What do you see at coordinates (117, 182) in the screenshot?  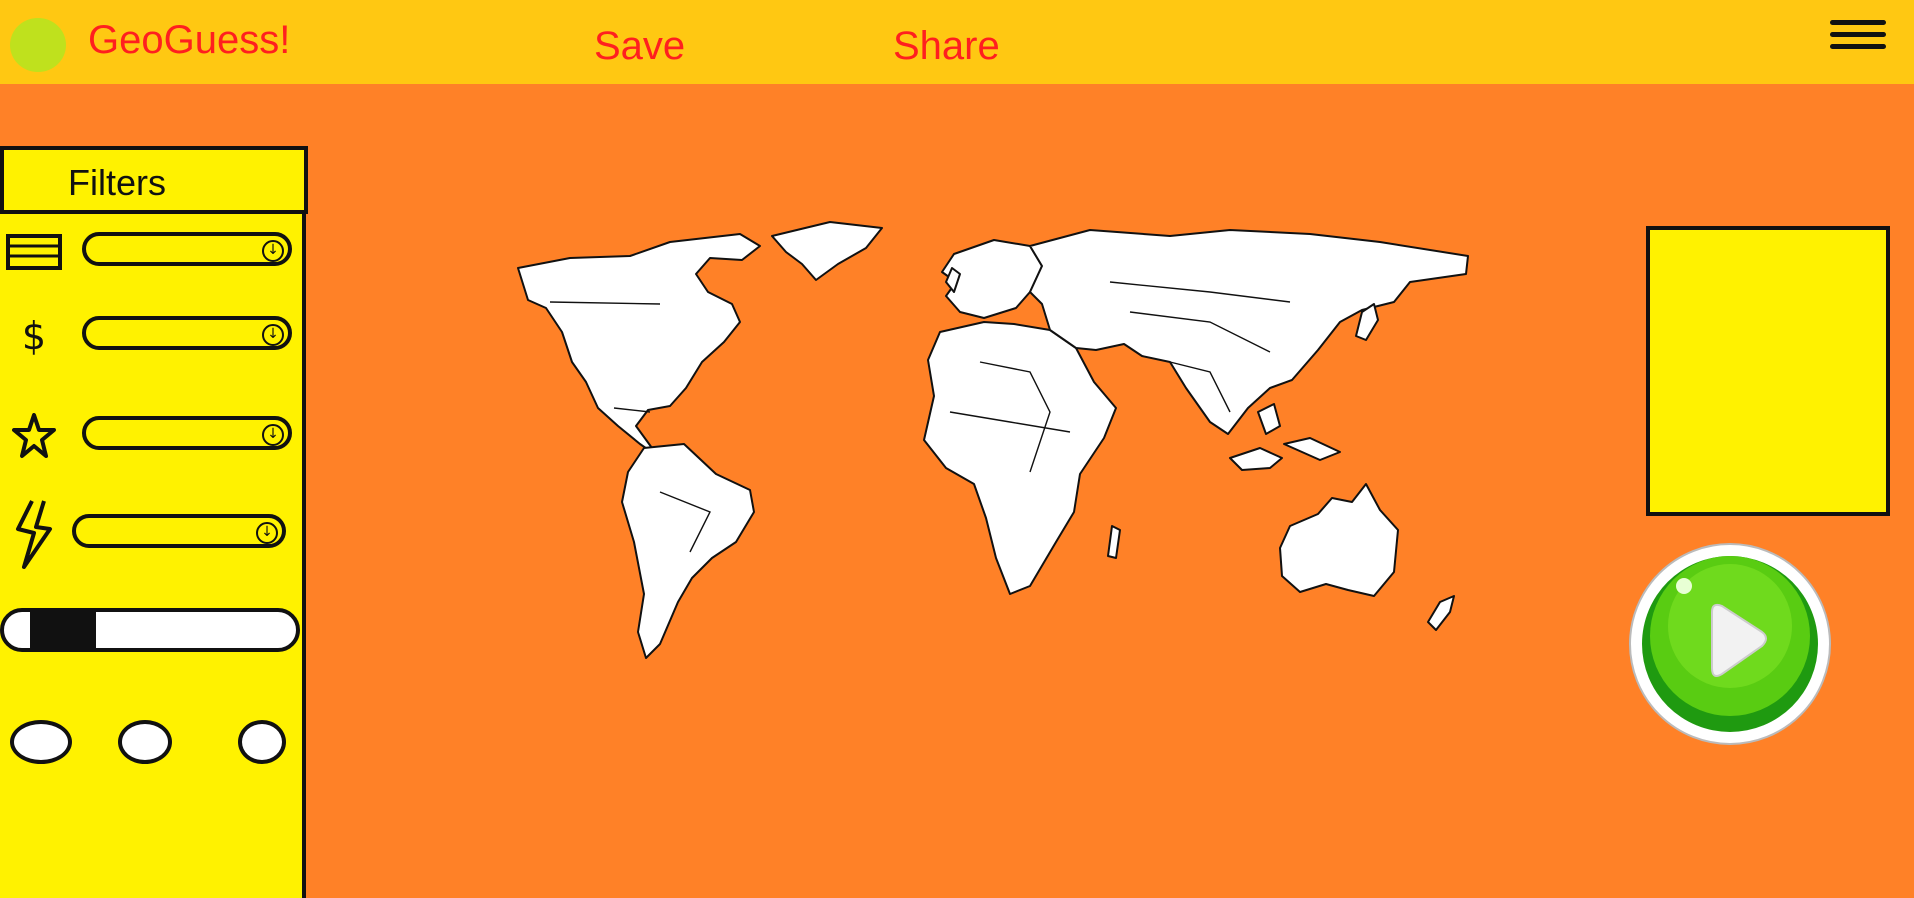 I see `filters-title: Filters` at bounding box center [117, 182].